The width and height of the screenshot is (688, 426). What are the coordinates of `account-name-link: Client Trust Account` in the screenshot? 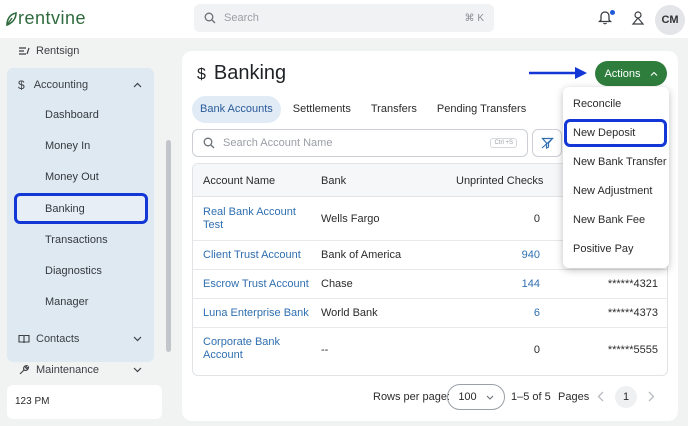 It's located at (252, 255).